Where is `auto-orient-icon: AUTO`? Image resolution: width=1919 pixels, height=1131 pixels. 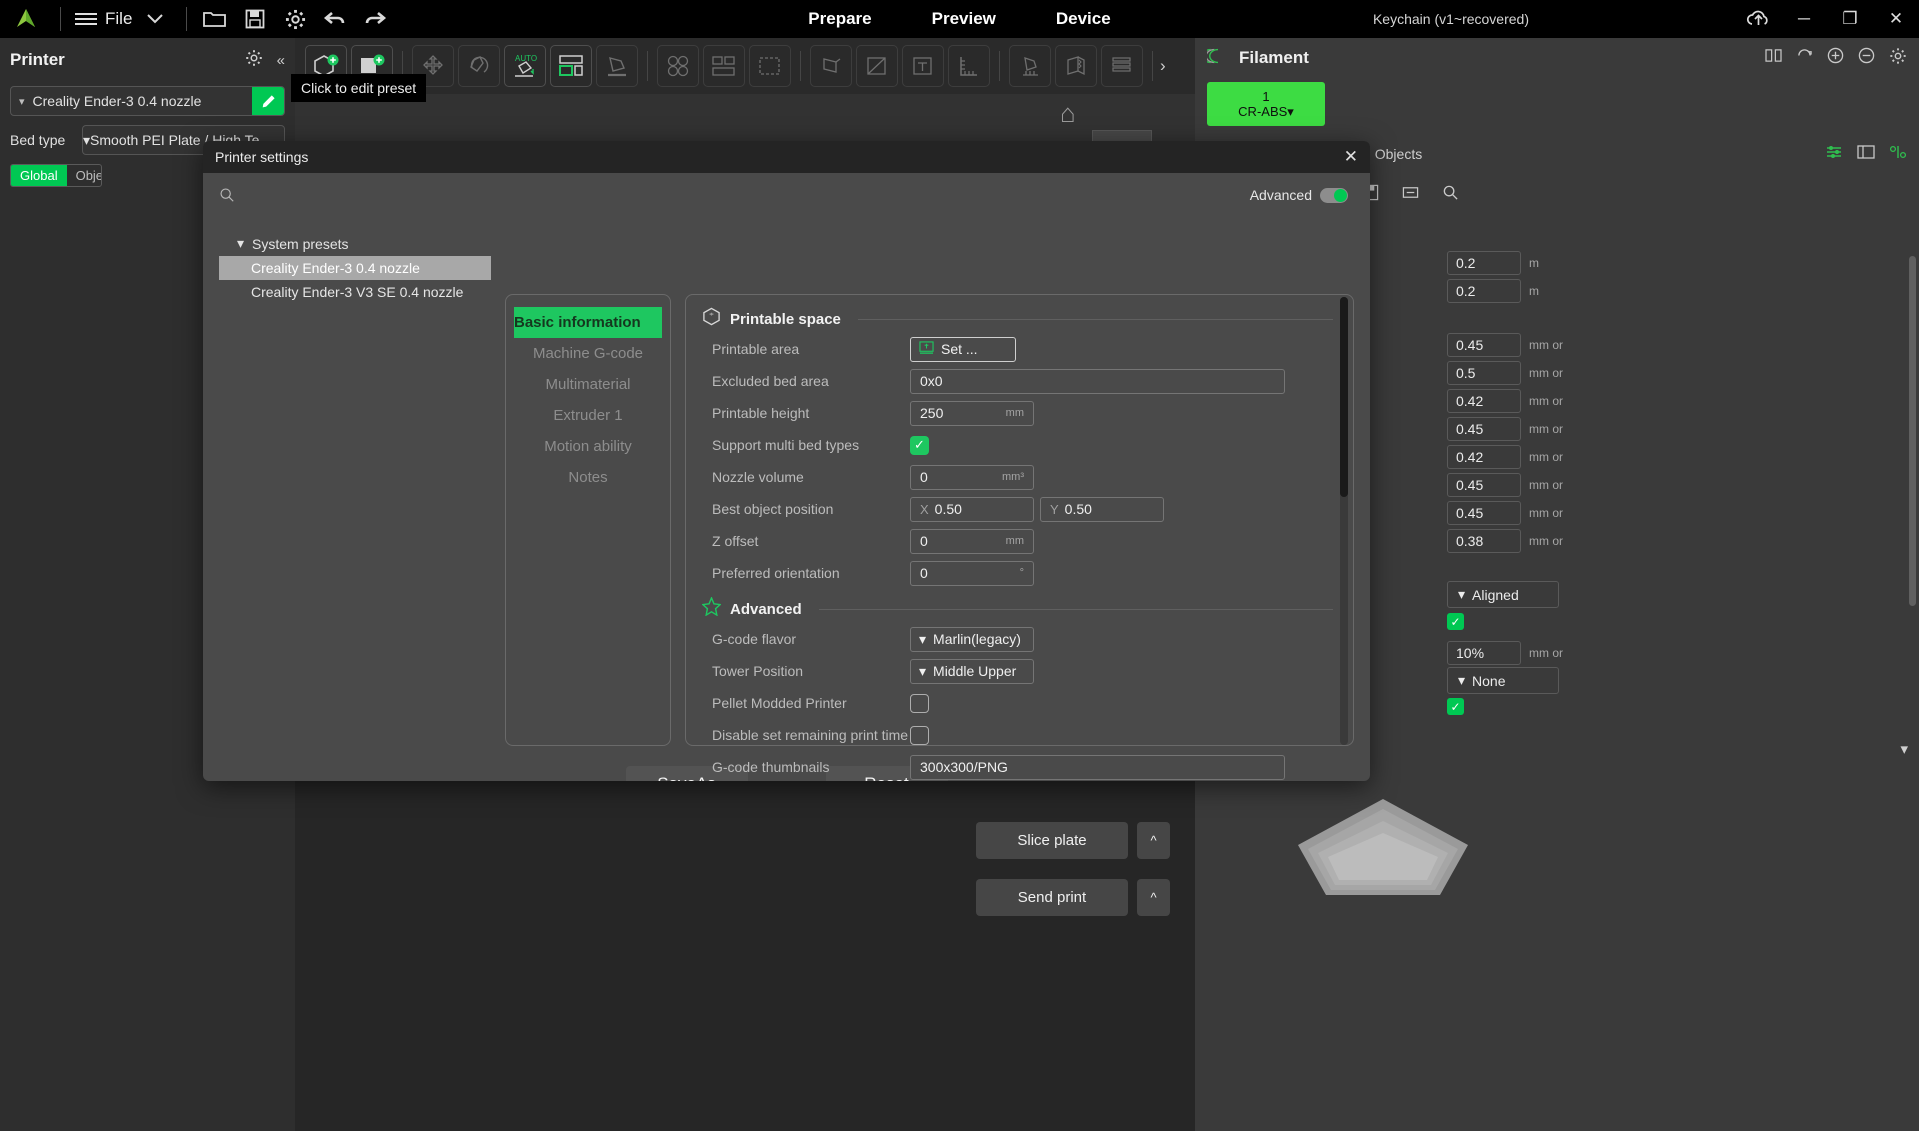 auto-orient-icon: AUTO is located at coordinates (525, 66).